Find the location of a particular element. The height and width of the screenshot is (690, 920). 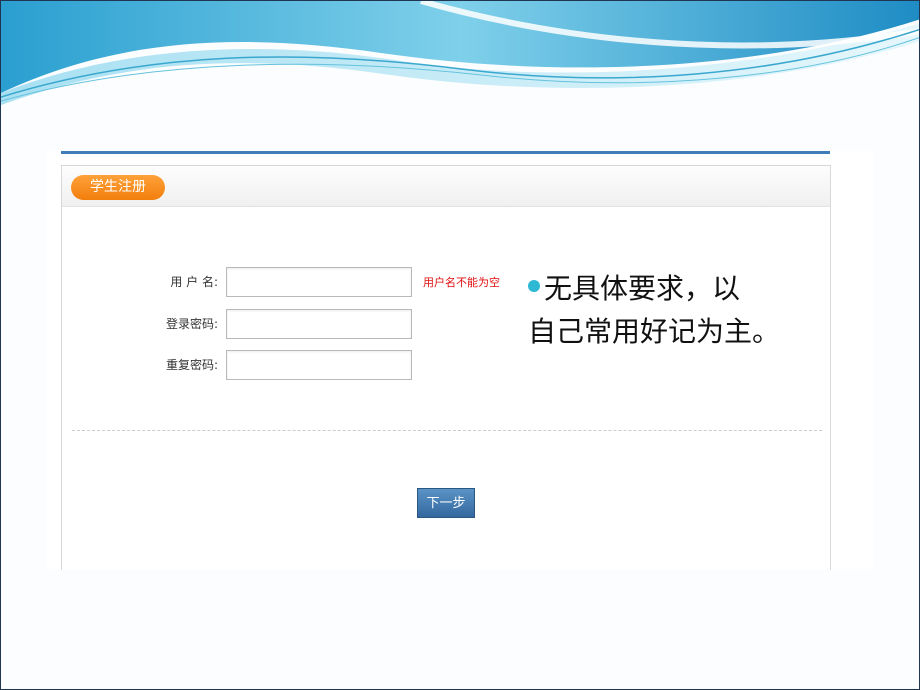

next-step-button: 下一步 is located at coordinates (446, 503).